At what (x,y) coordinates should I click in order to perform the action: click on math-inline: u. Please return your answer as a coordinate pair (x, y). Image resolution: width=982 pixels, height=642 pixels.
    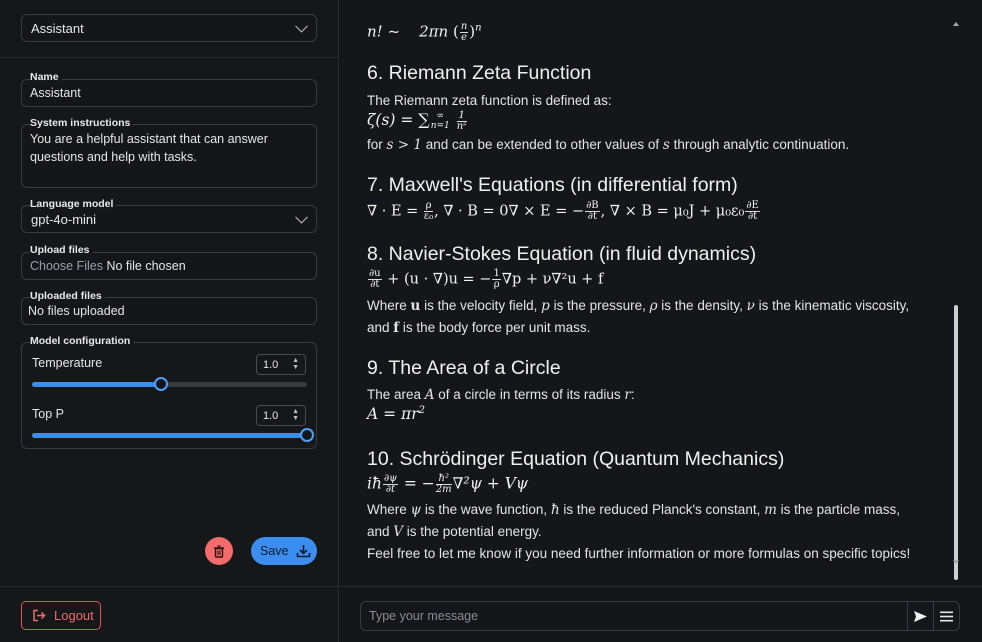
    Looking at the image, I should click on (415, 306).